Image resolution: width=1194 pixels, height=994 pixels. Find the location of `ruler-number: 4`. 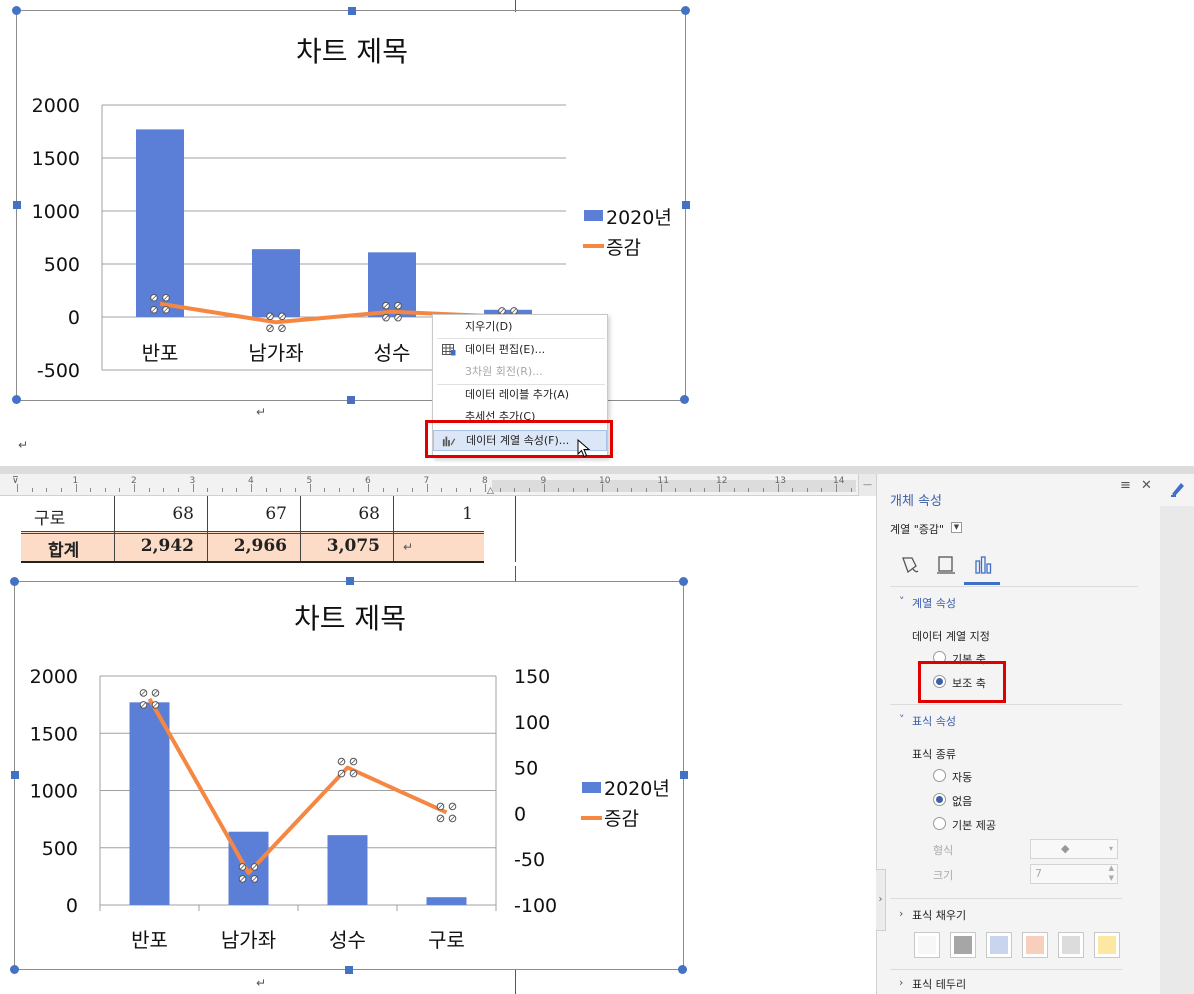

ruler-number: 4 is located at coordinates (251, 481).